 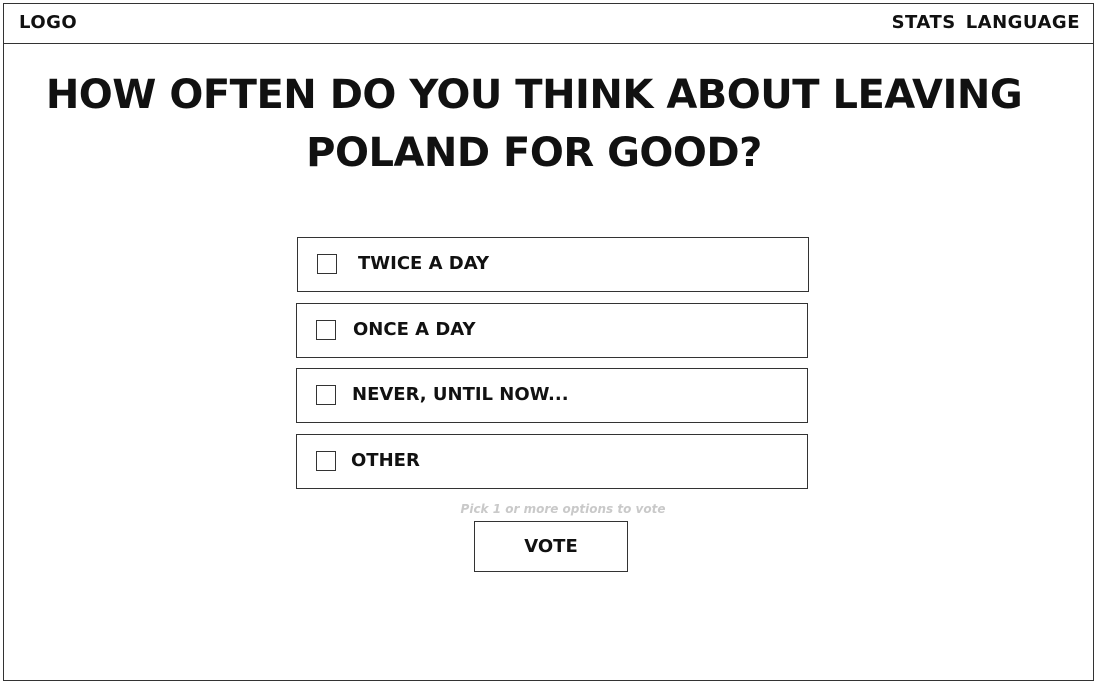 What do you see at coordinates (1023, 23) in the screenshot?
I see `nav-language-link: LANGUAGE` at bounding box center [1023, 23].